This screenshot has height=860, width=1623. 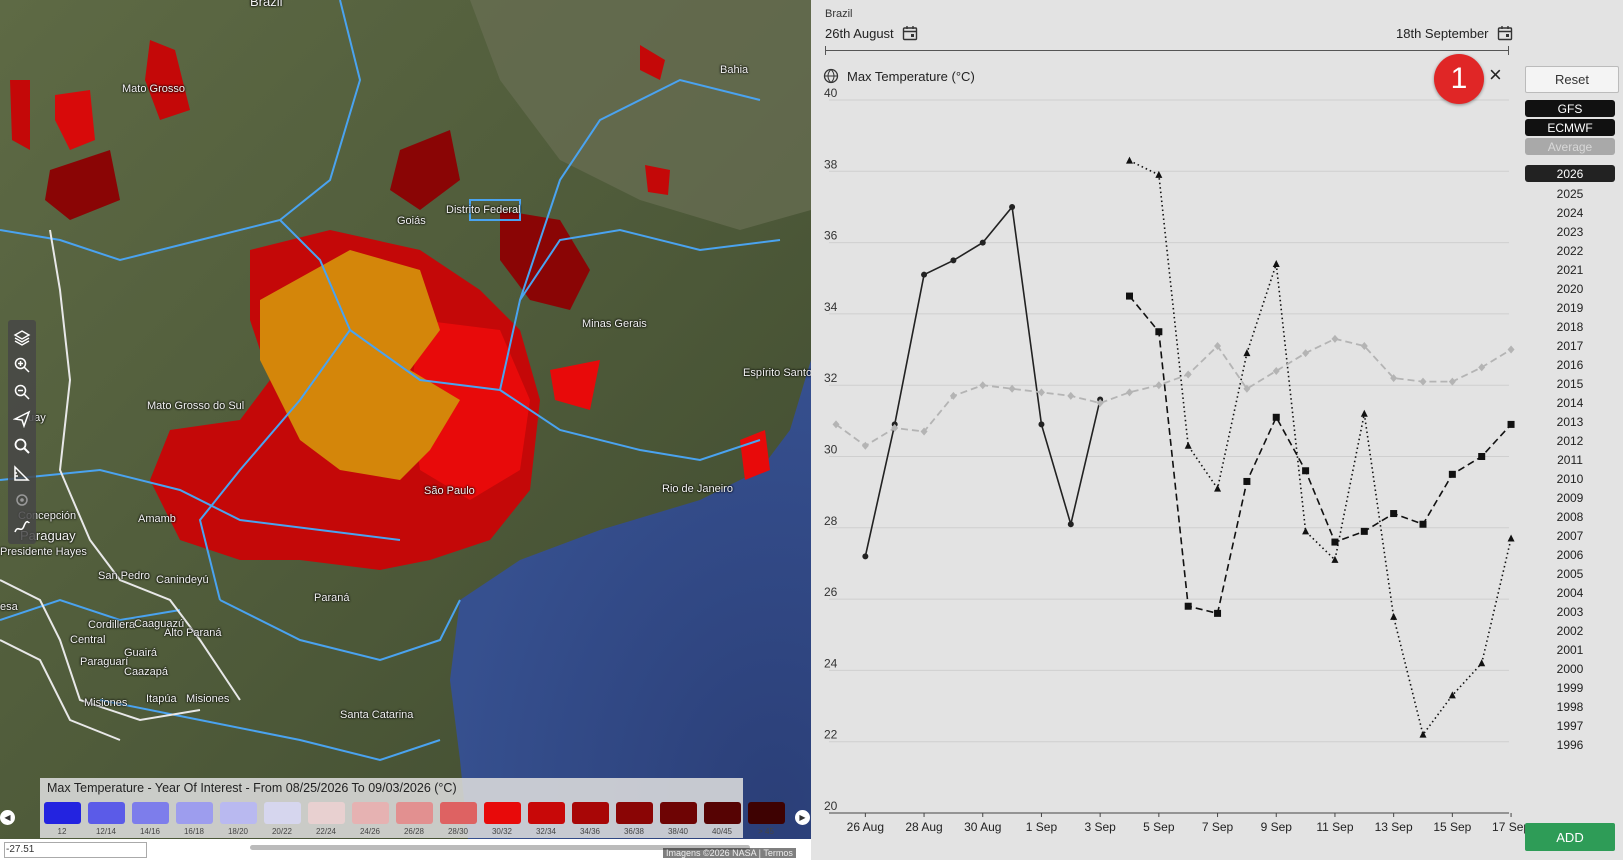 I want to click on place-label: Canindeyú, so click(x=182, y=580).